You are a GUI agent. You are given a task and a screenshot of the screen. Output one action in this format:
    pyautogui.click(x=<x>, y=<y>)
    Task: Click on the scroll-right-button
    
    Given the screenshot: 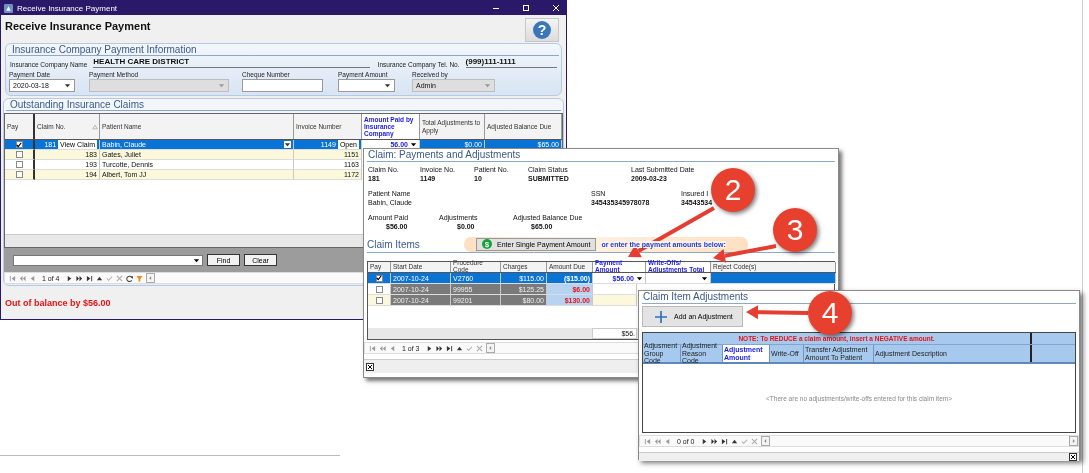 What is the action you would take?
    pyautogui.click(x=1073, y=441)
    